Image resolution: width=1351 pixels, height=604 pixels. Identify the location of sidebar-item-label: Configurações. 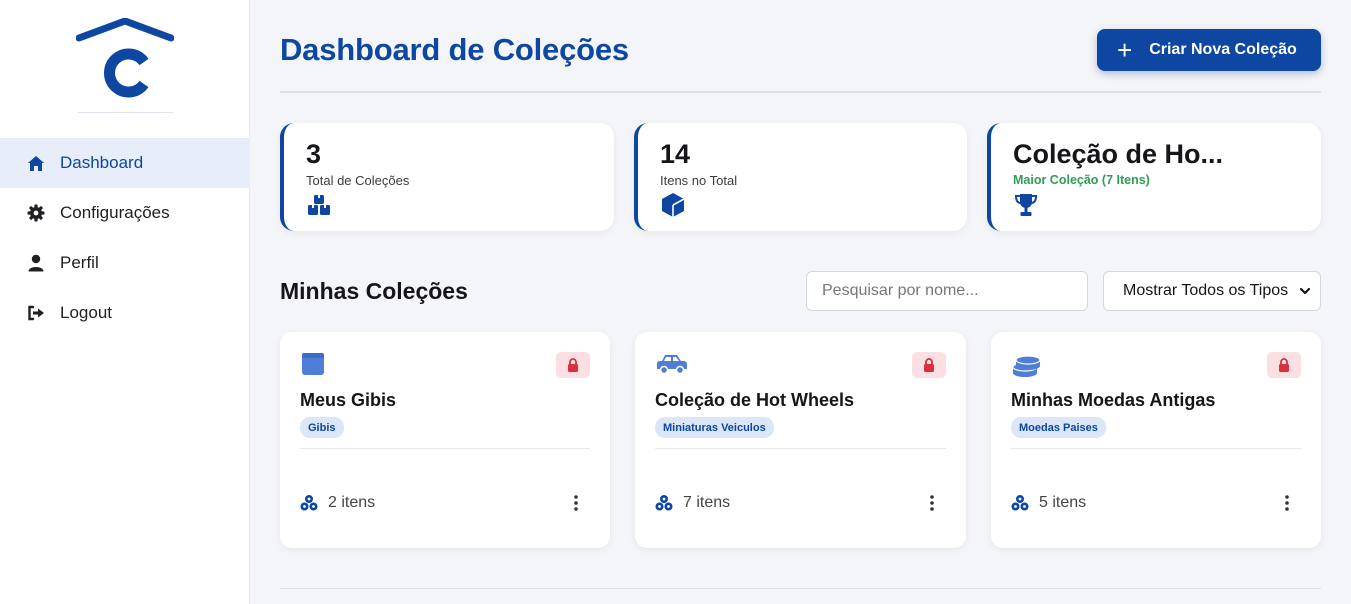
(115, 212).